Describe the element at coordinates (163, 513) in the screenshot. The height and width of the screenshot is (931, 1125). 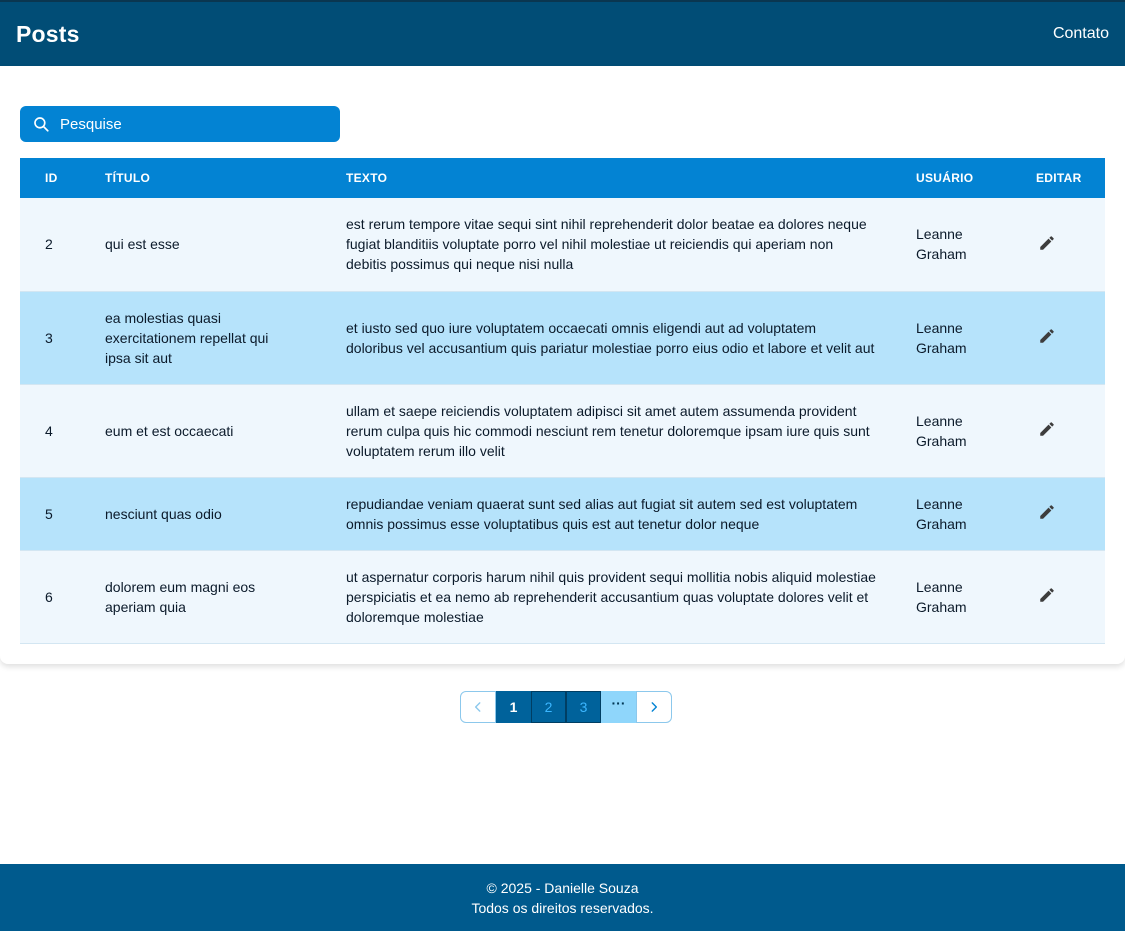
I see `cell-title: nesciunt quas odio` at that location.